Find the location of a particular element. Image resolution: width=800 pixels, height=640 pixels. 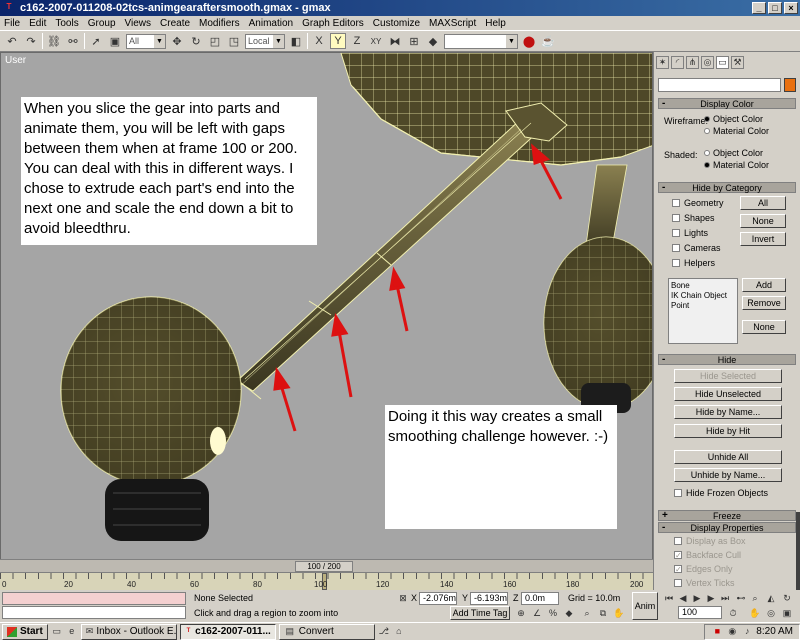

utilities-tab-icon: ⚒ is located at coordinates (737, 62).